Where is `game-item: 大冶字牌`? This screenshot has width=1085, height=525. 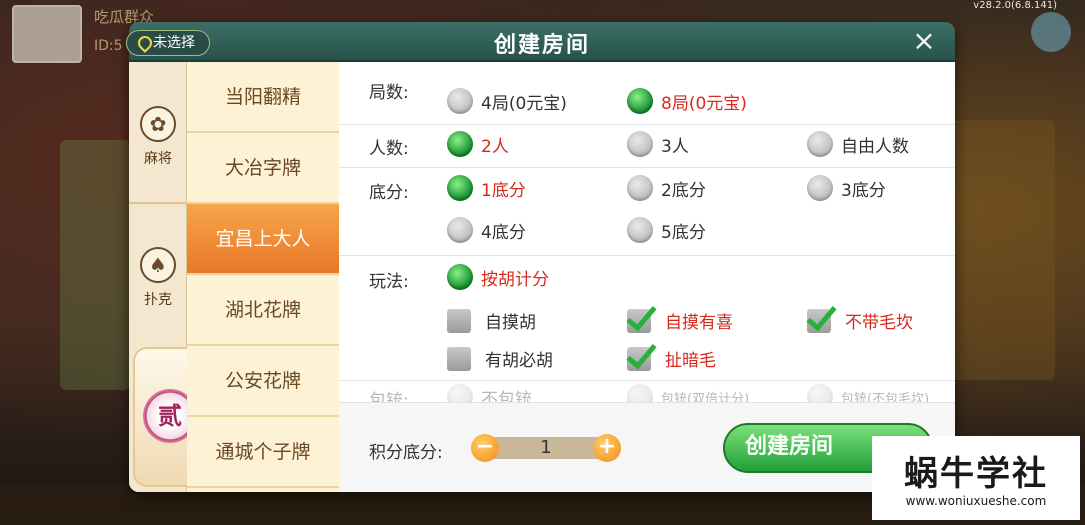
game-item: 大冶字牌 is located at coordinates (263, 168).